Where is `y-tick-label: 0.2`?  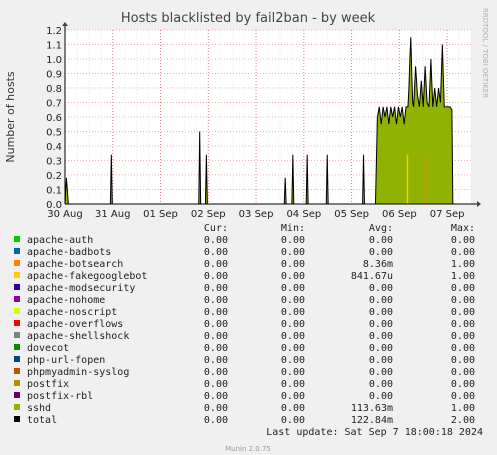
y-tick-label: 0.2 is located at coordinates (54, 176).